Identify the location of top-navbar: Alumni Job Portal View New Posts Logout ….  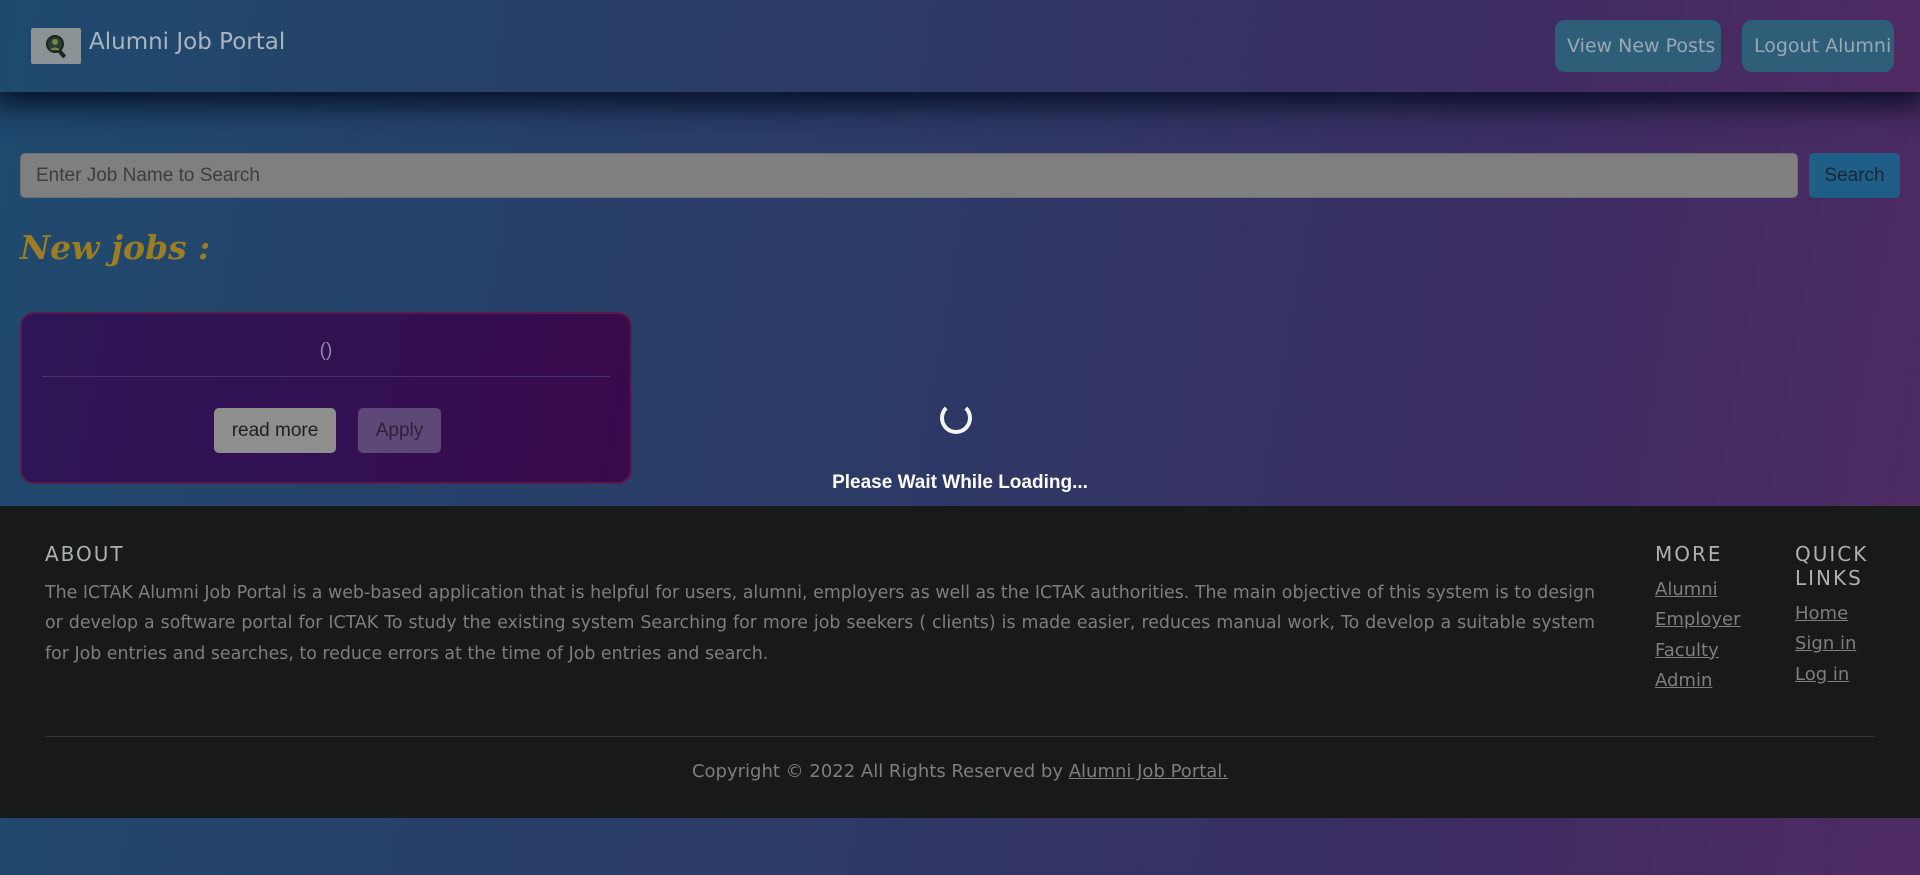
(960, 46).